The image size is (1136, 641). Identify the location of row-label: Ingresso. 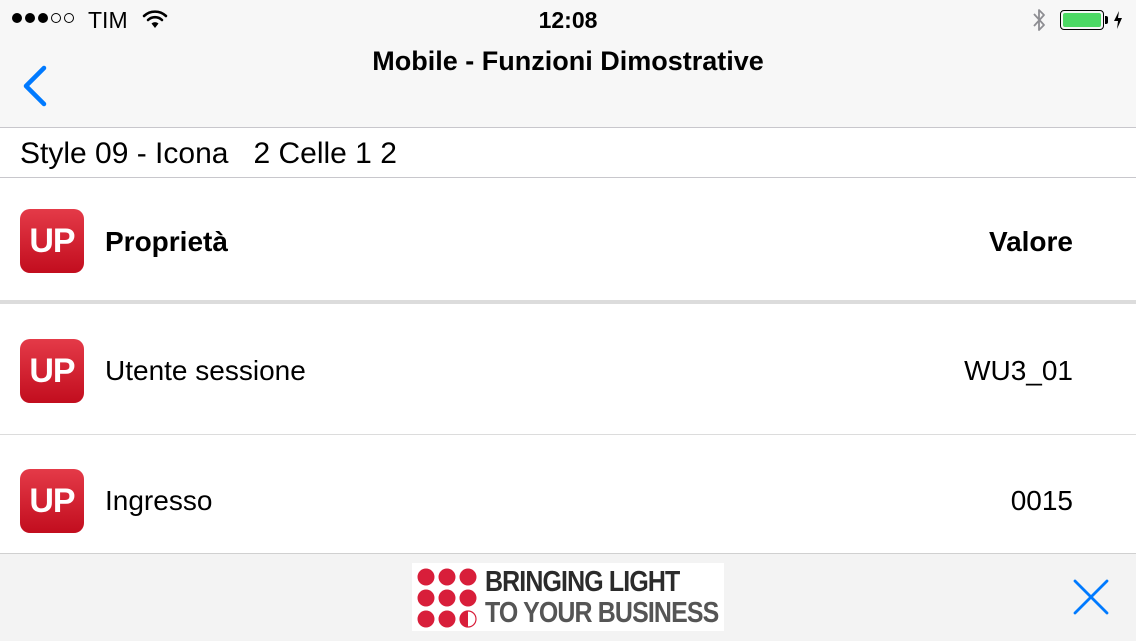
(159, 500).